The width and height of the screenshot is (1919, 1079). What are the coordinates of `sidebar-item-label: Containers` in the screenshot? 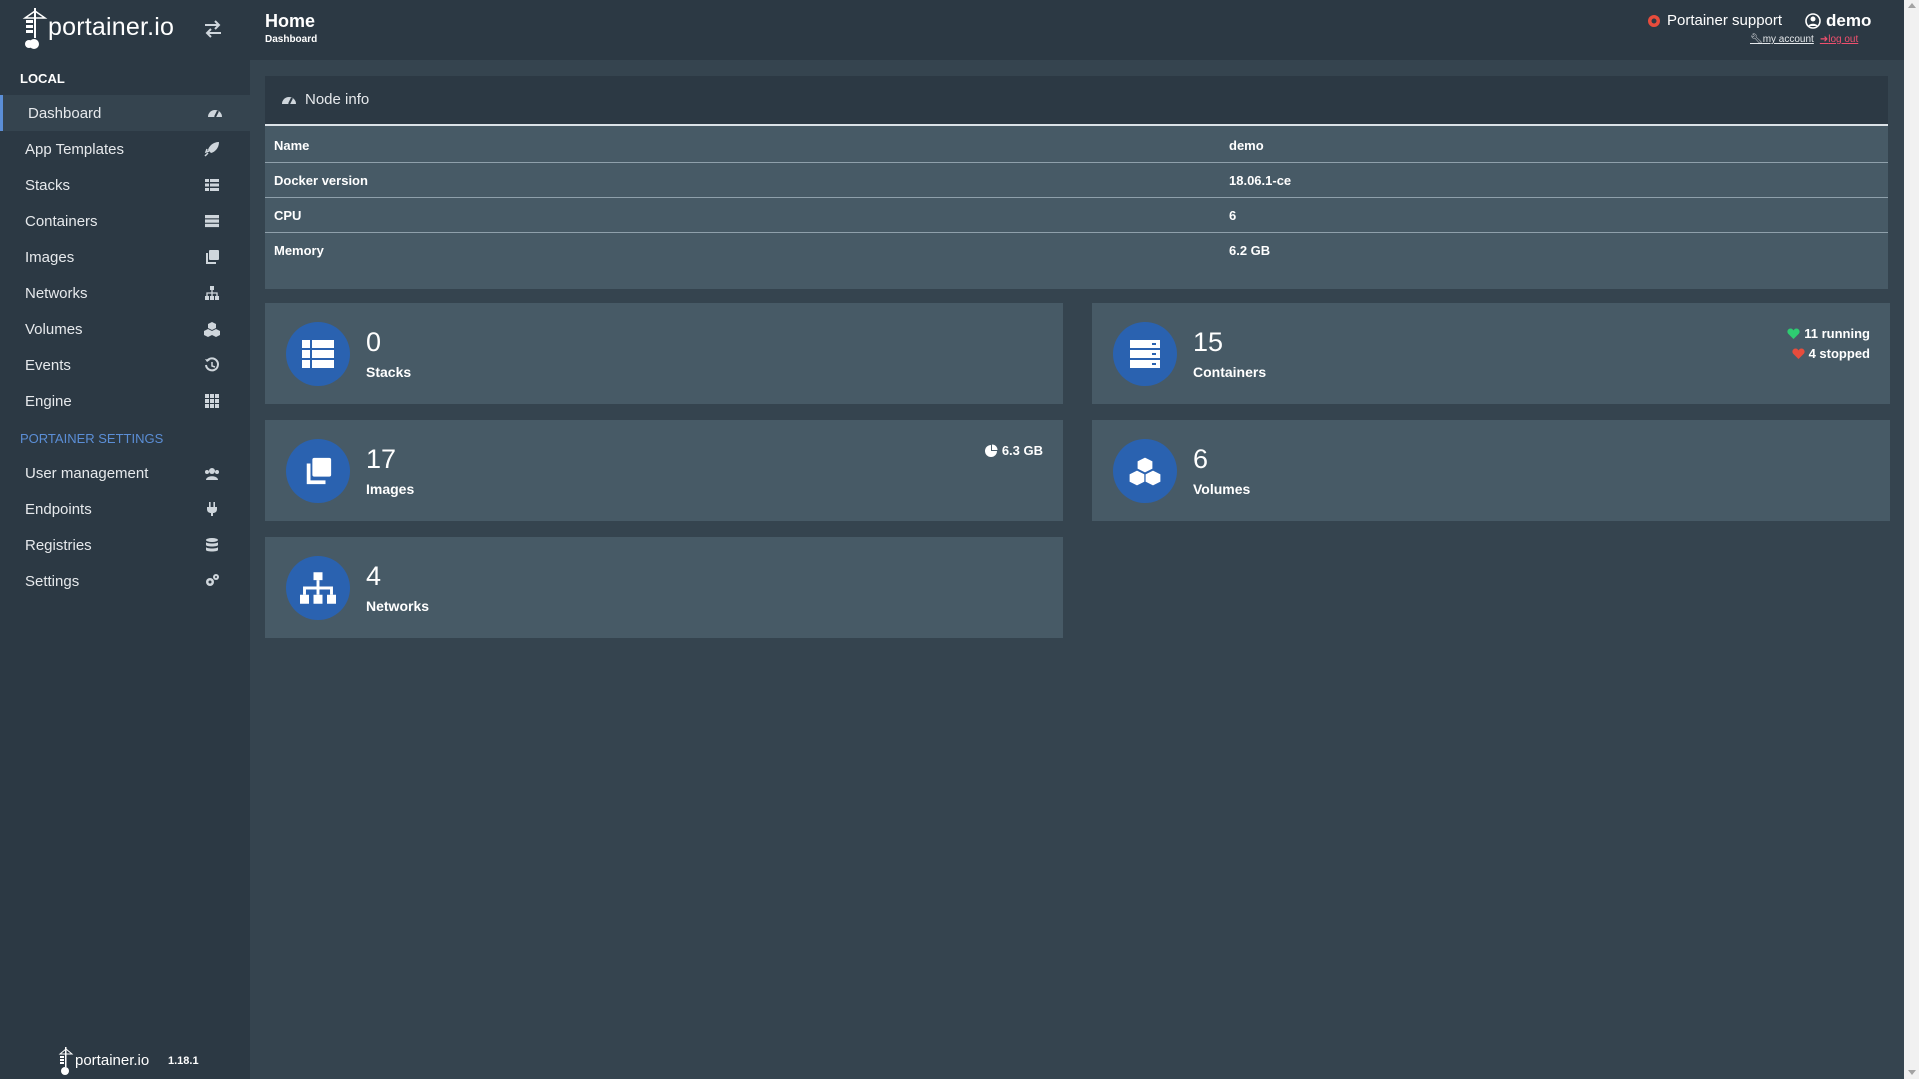 It's located at (61, 221).